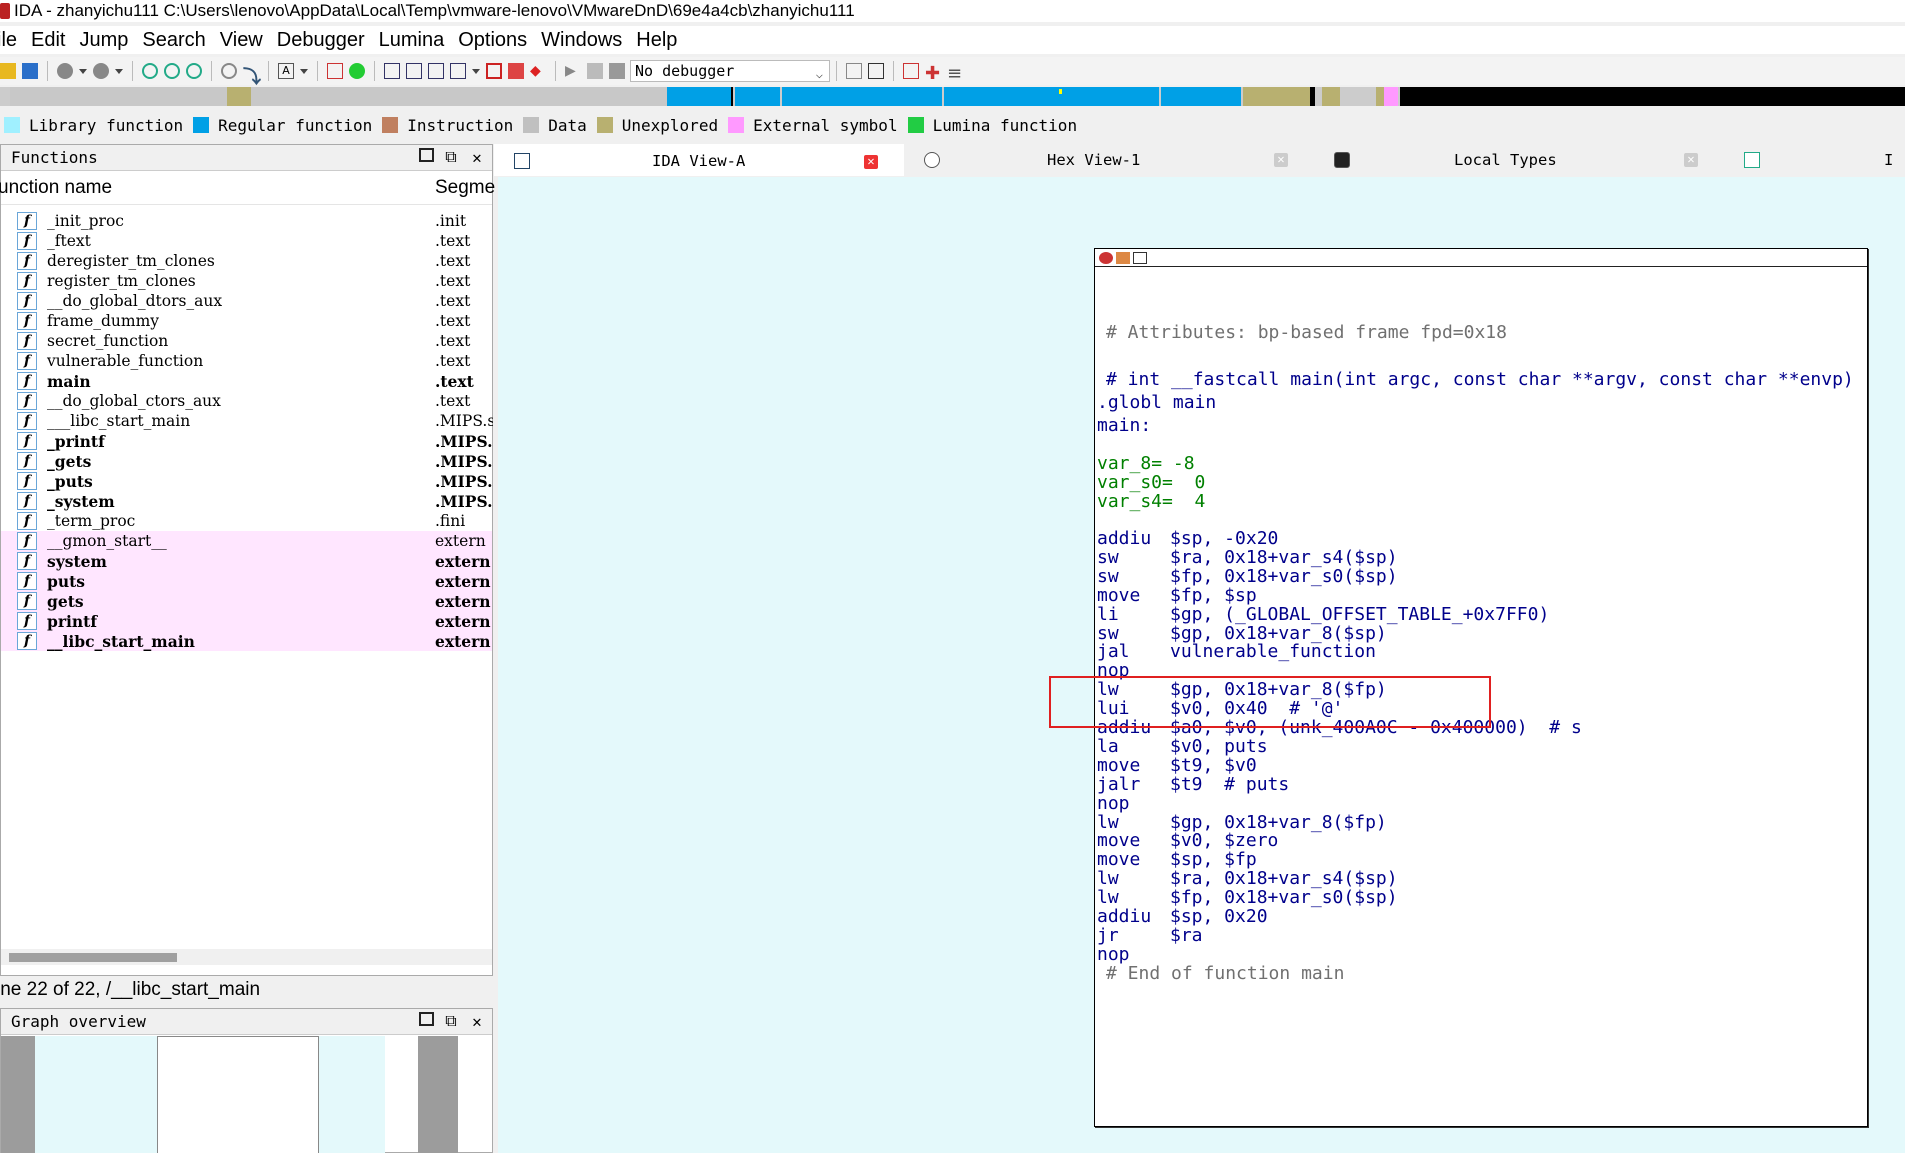 Image resolution: width=1905 pixels, height=1153 pixels. I want to click on highlight-annotation-box, so click(1270, 702).